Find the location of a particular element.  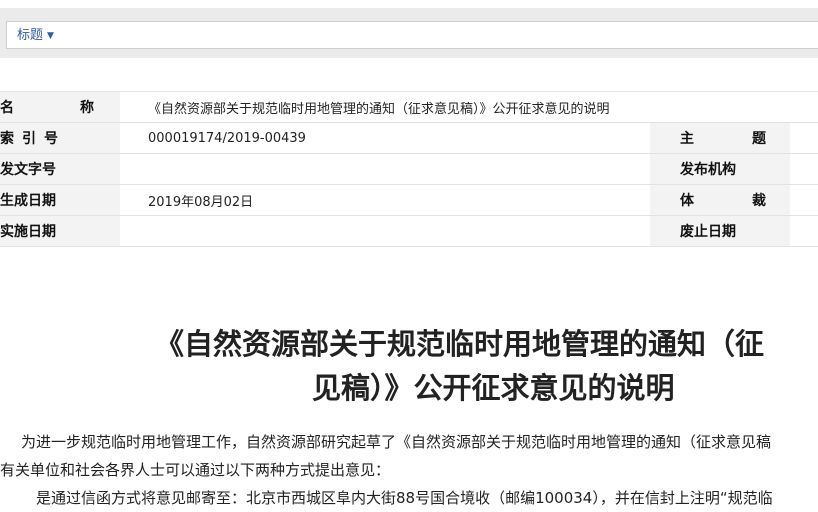

body-paragraph-2: 有关单位和社会各界人士可以通过以下两种方式提出意见： is located at coordinates (195, 470).